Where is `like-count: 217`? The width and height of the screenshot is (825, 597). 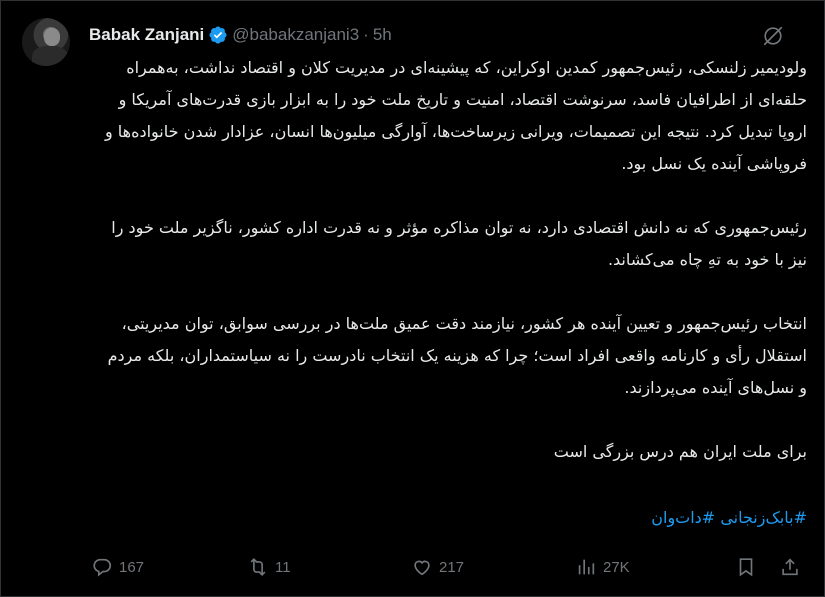 like-count: 217 is located at coordinates (452, 567).